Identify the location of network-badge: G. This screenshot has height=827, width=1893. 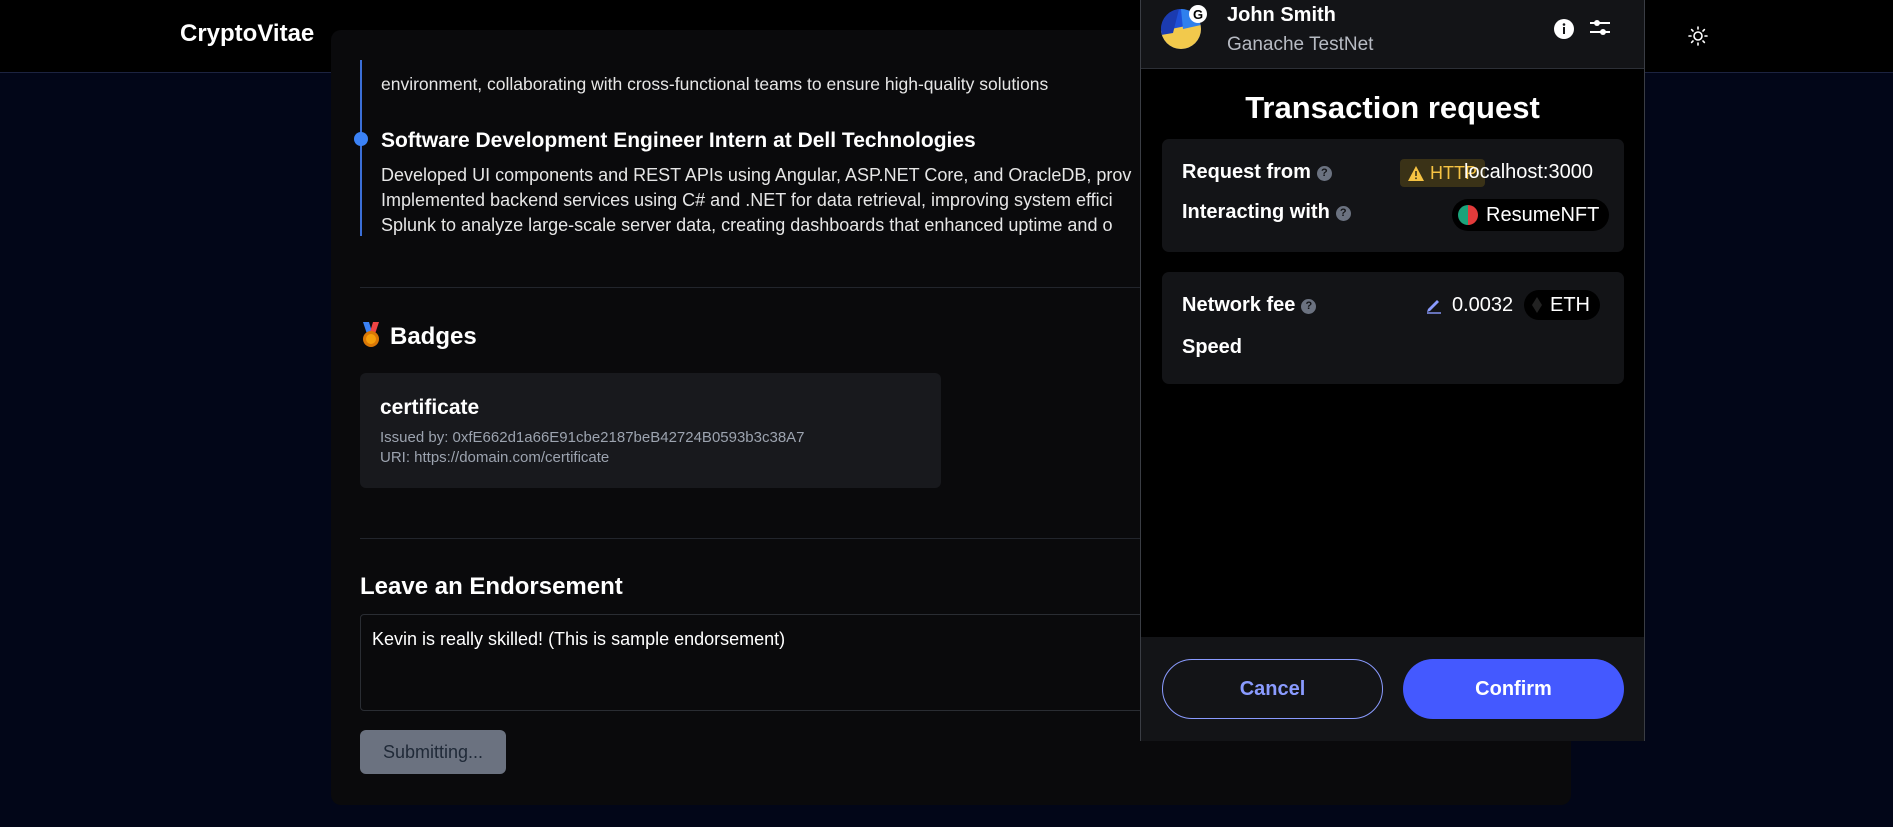
(1198, 14).